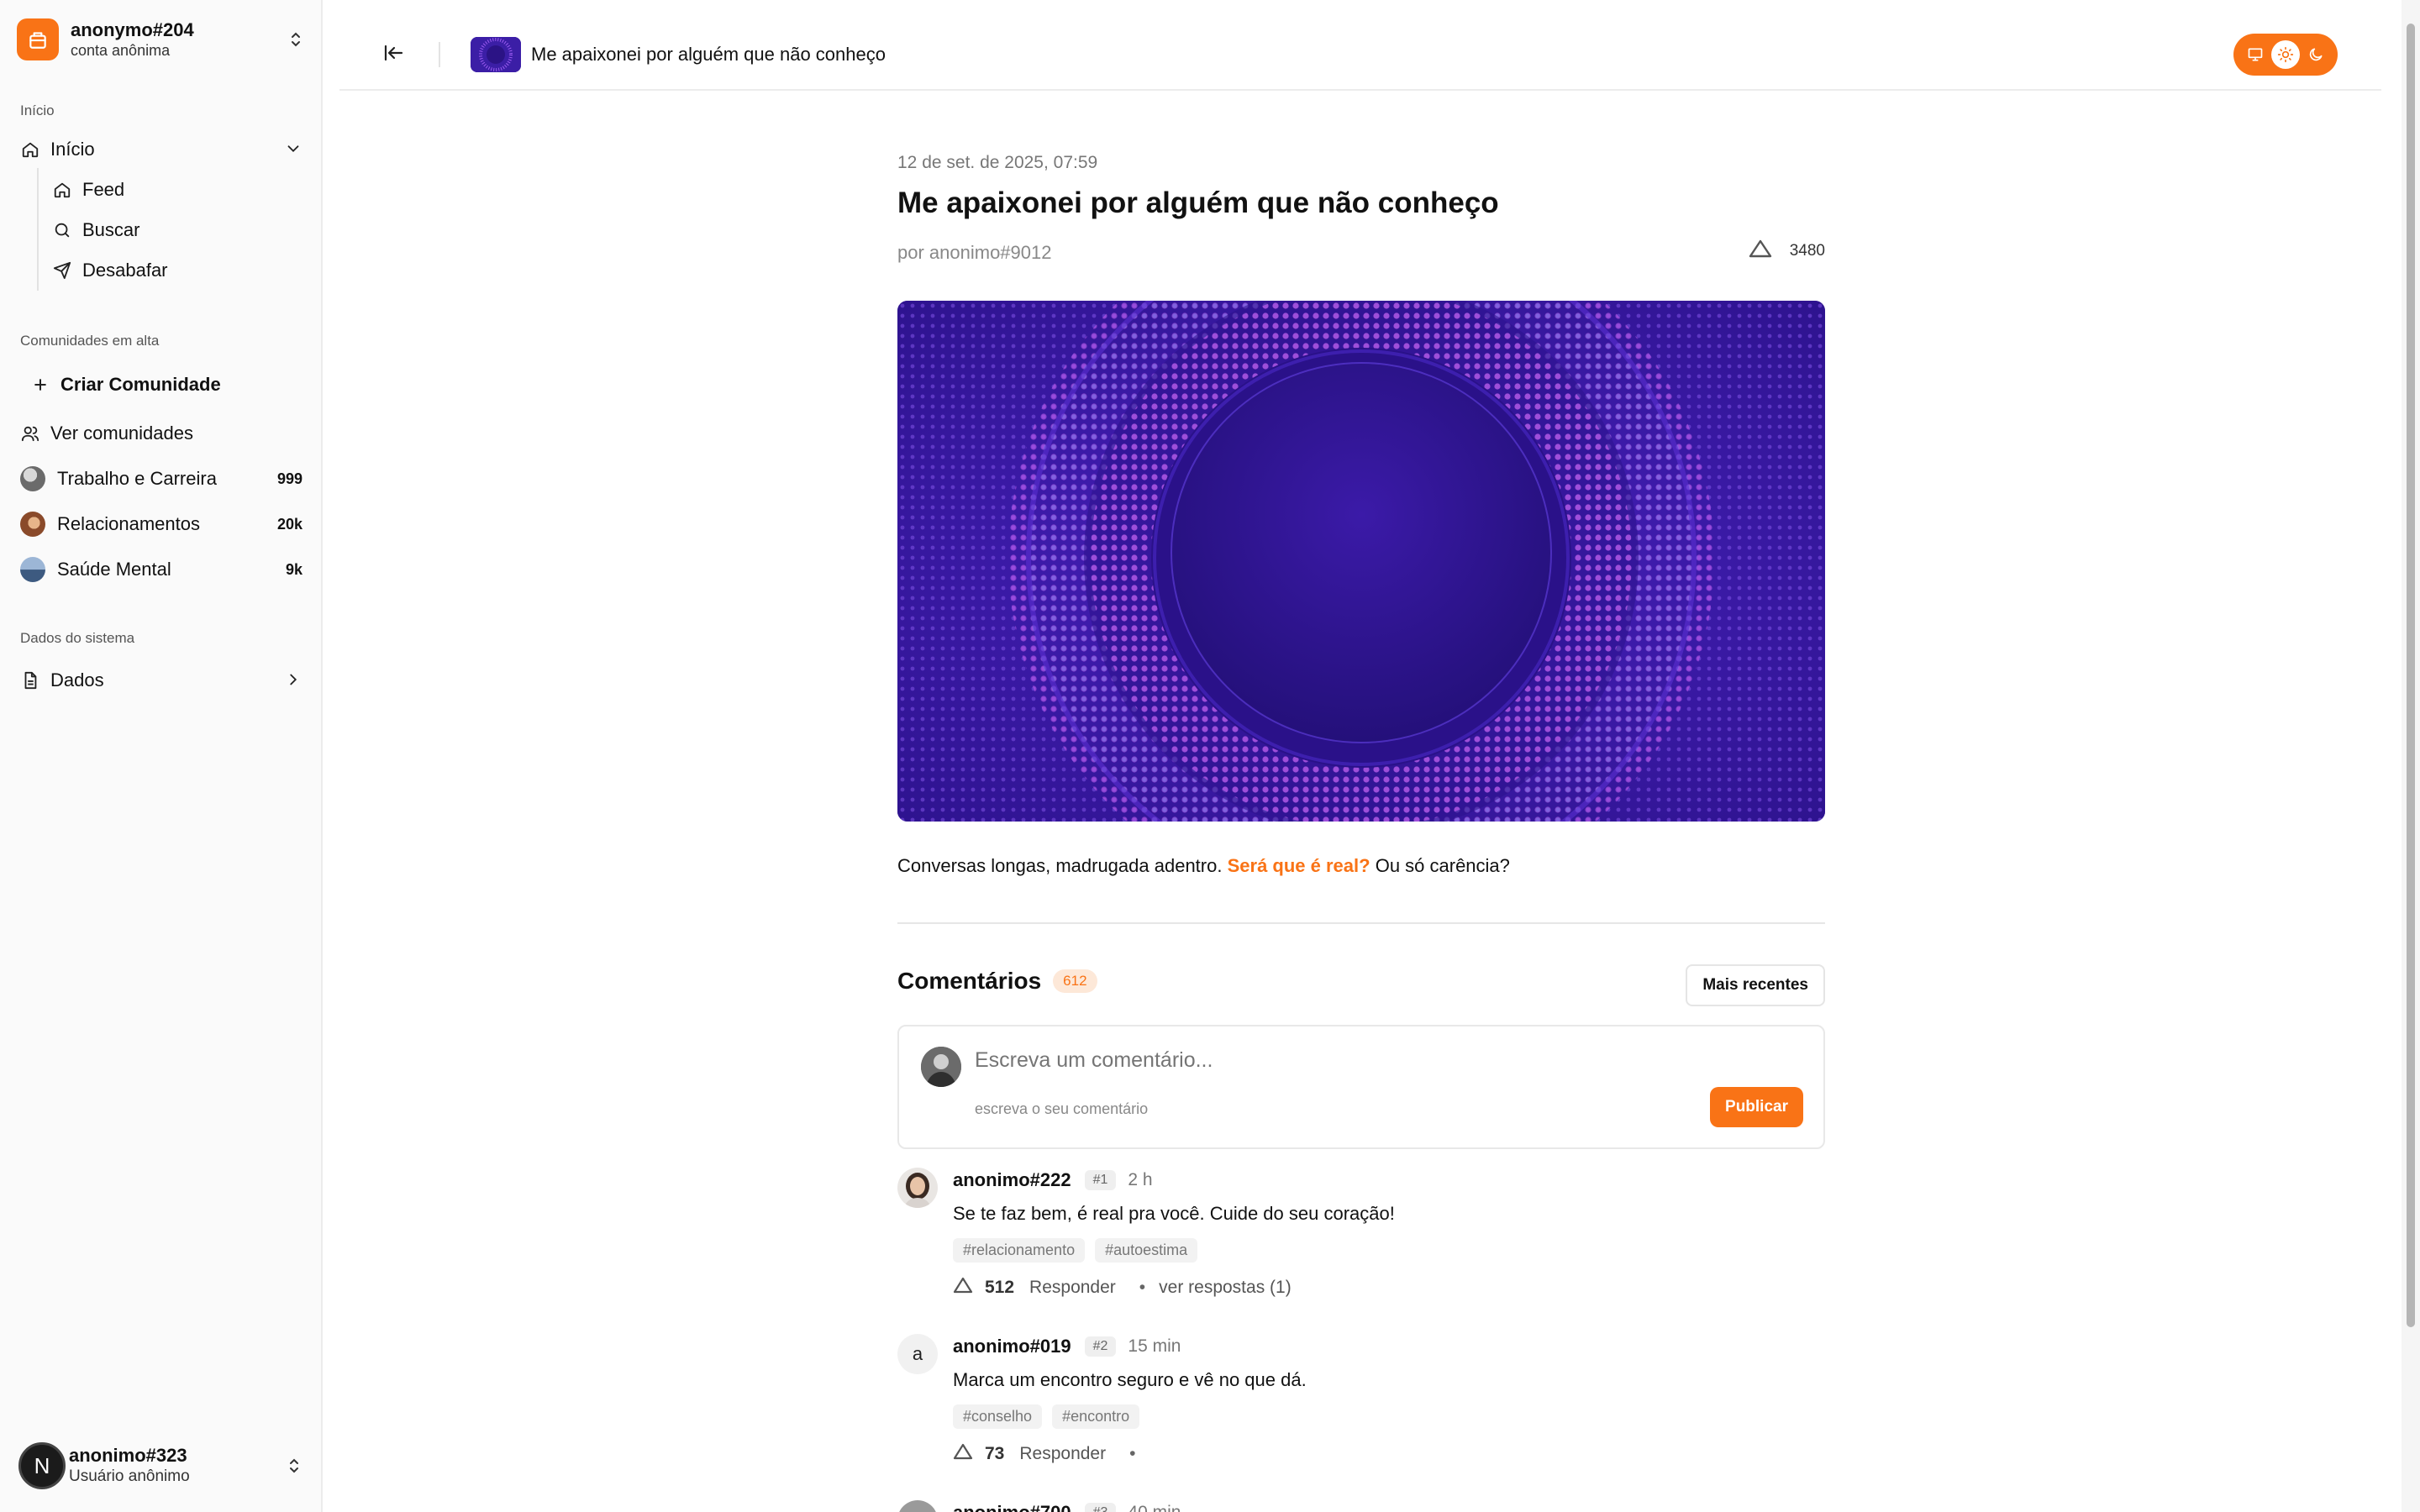  Describe the element at coordinates (62, 190) in the screenshot. I see `home-icon` at that location.